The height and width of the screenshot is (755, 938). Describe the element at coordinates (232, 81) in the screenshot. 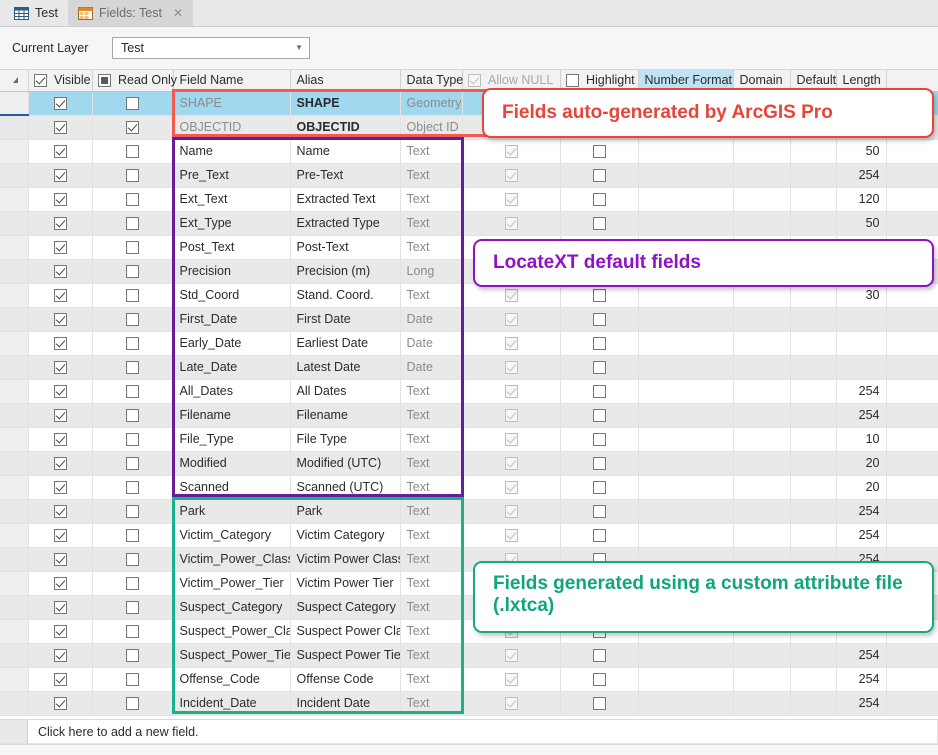

I see `column-header-field-name: Field Name` at that location.